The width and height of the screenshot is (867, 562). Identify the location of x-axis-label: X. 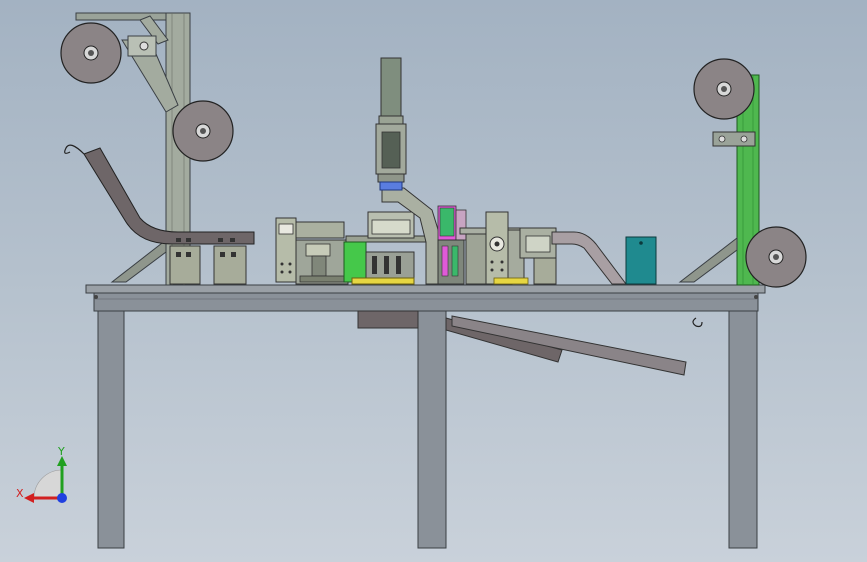
(20, 493).